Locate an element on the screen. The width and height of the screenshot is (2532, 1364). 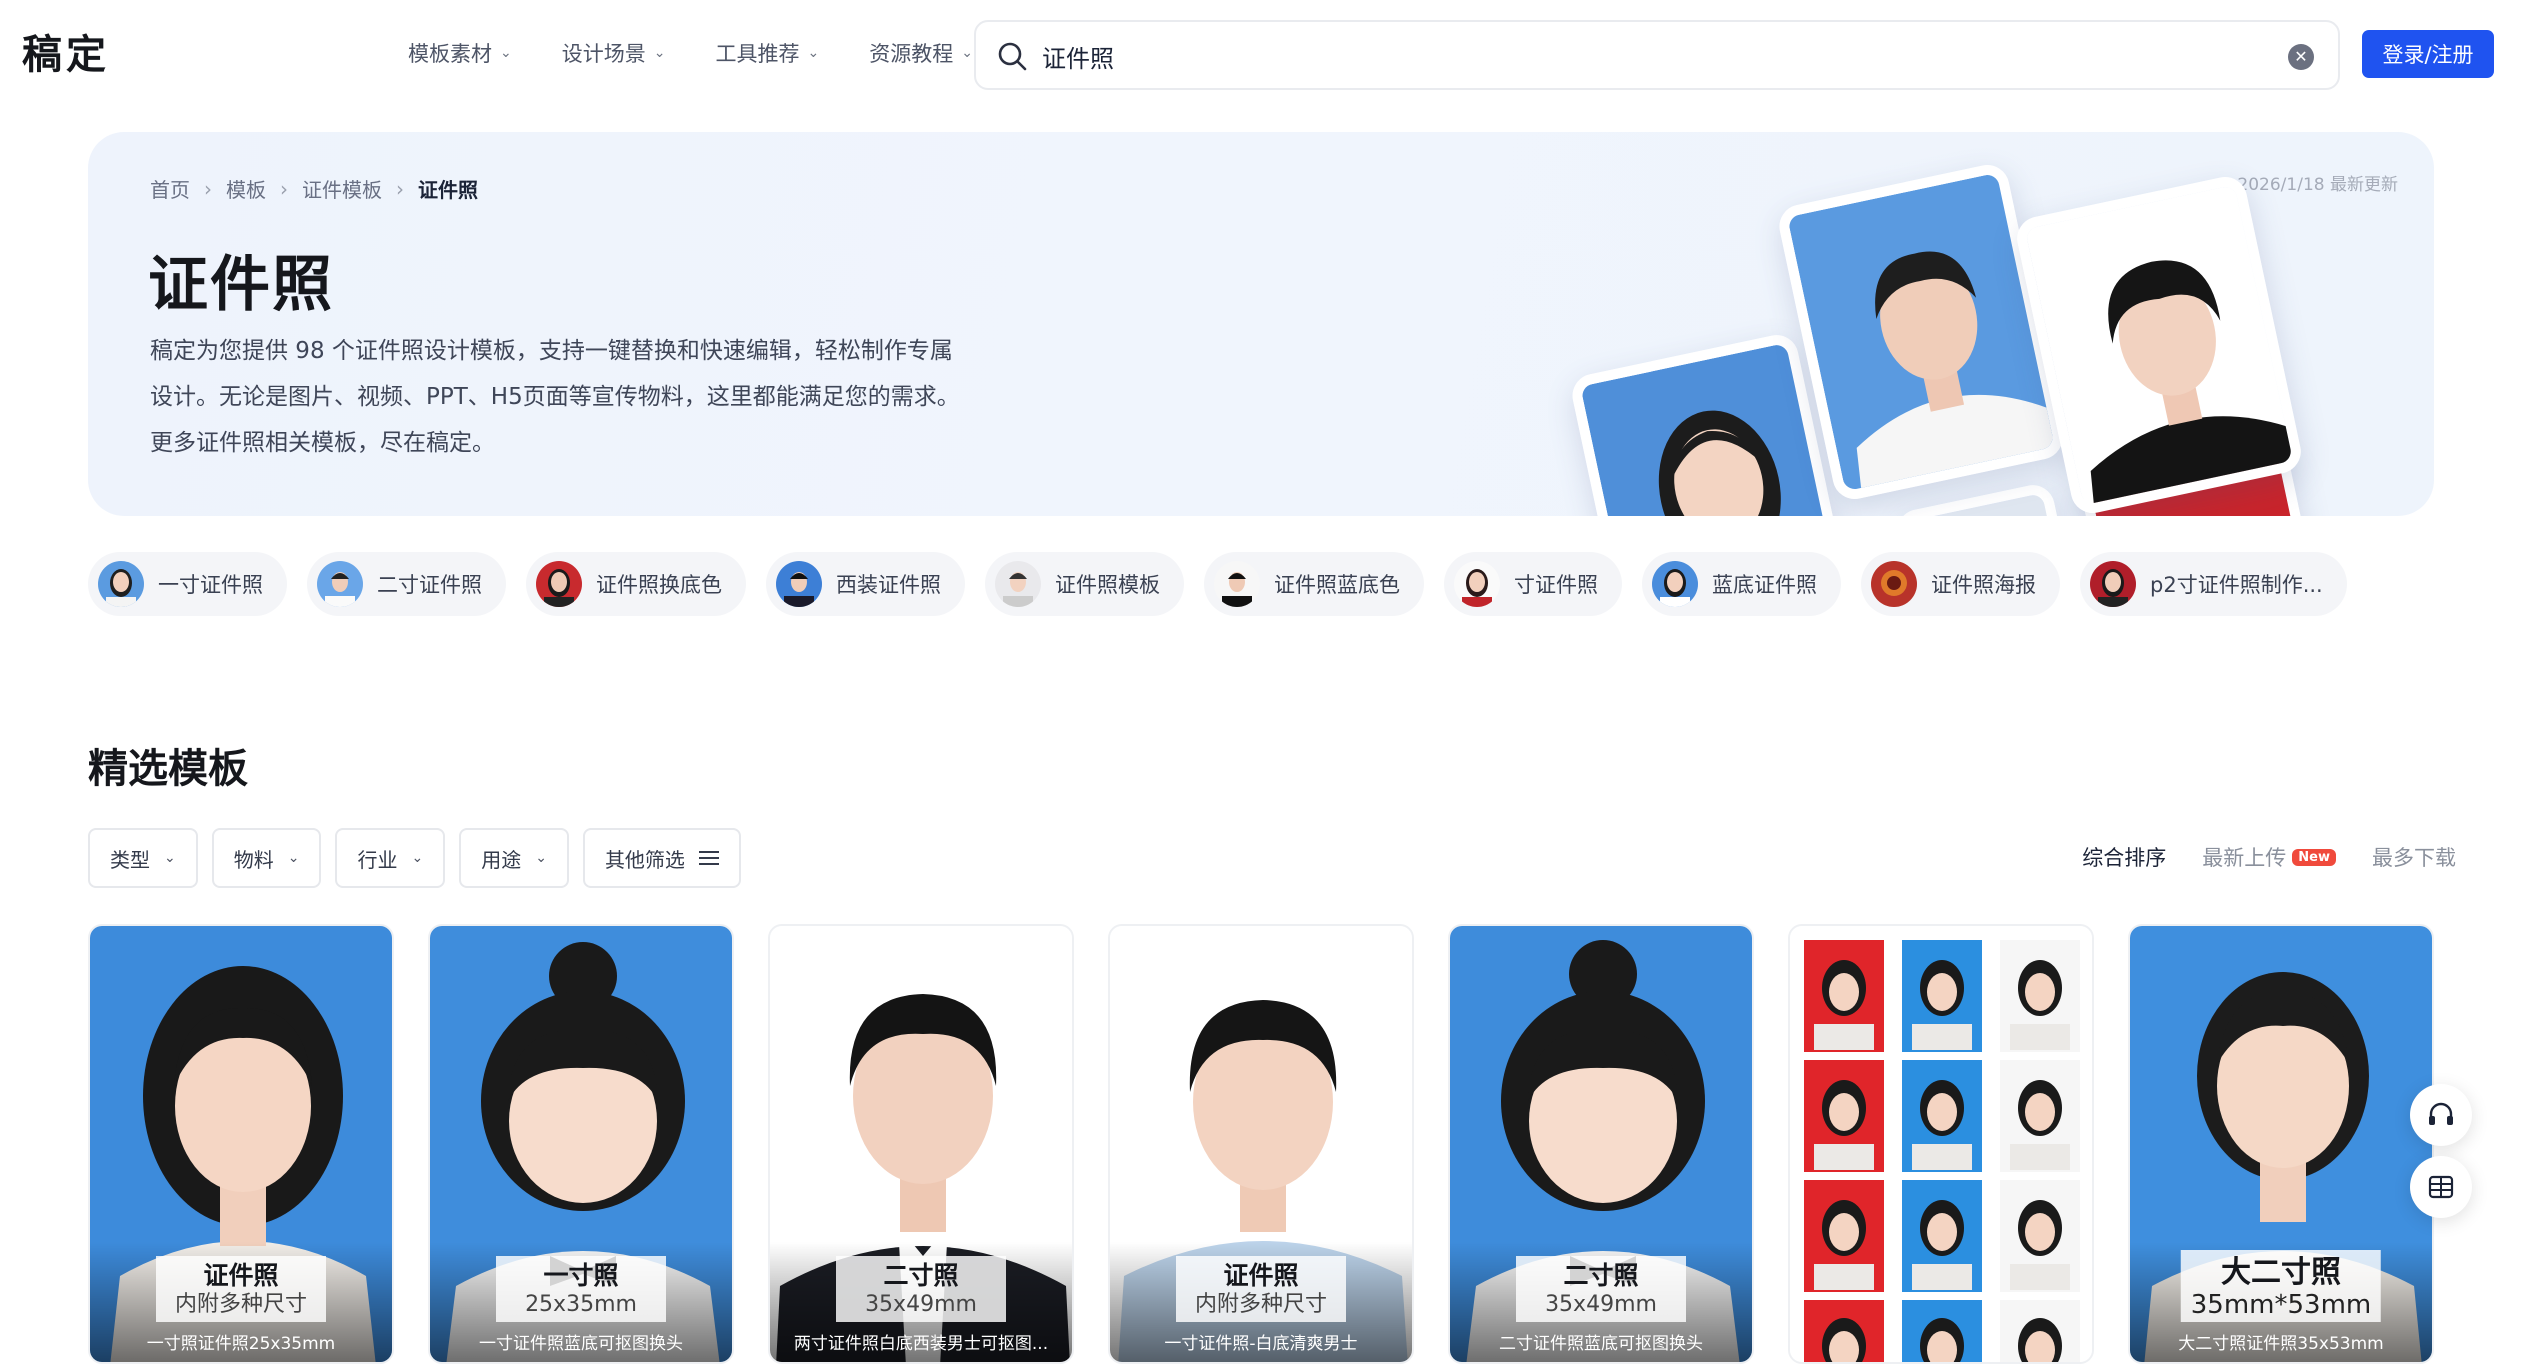
update-date: 2026/1/18 最新更新 is located at coordinates (2317, 185).